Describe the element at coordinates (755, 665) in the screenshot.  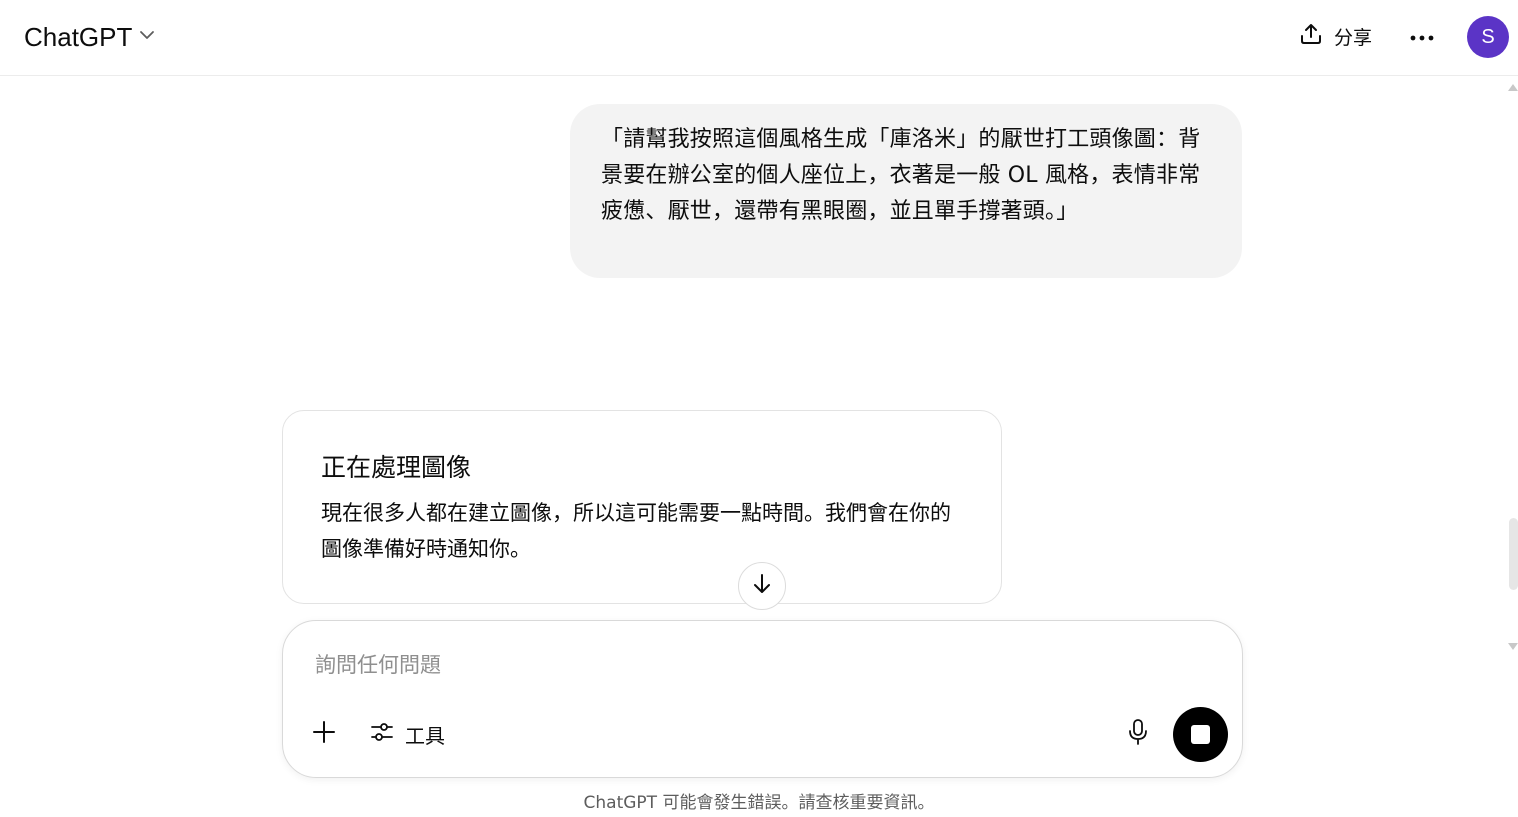
I see `prompt-input` at that location.